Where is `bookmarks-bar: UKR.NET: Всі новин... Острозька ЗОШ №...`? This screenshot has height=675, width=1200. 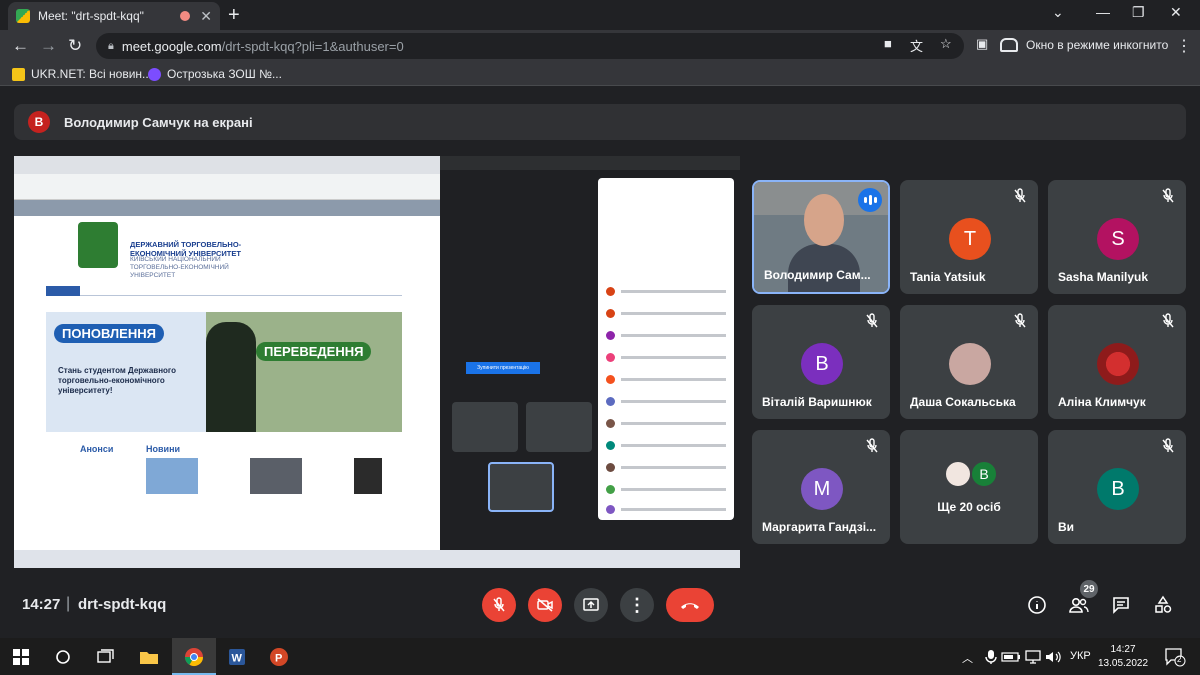
bookmarks-bar: UKR.NET: Всі новин... Острозька ЗОШ №... is located at coordinates (600, 74).